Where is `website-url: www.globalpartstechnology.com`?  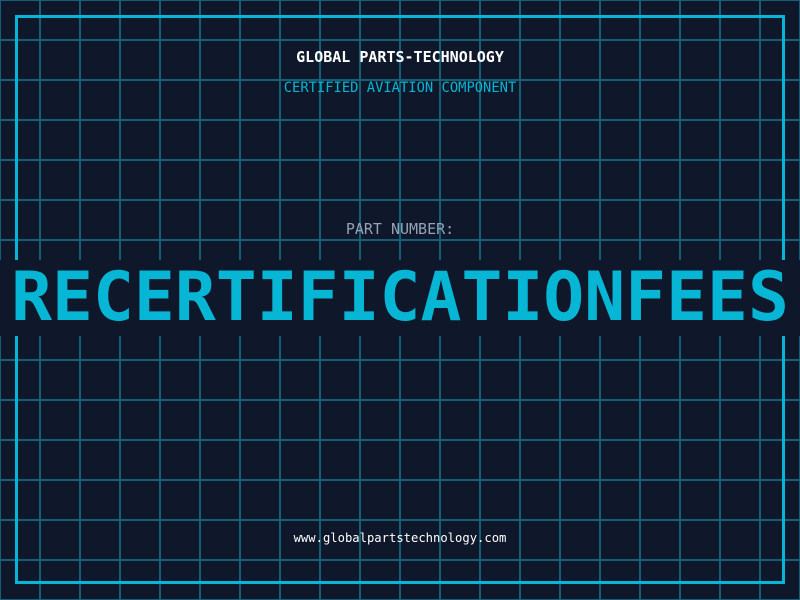
website-url: www.globalpartstechnology.com is located at coordinates (400, 538).